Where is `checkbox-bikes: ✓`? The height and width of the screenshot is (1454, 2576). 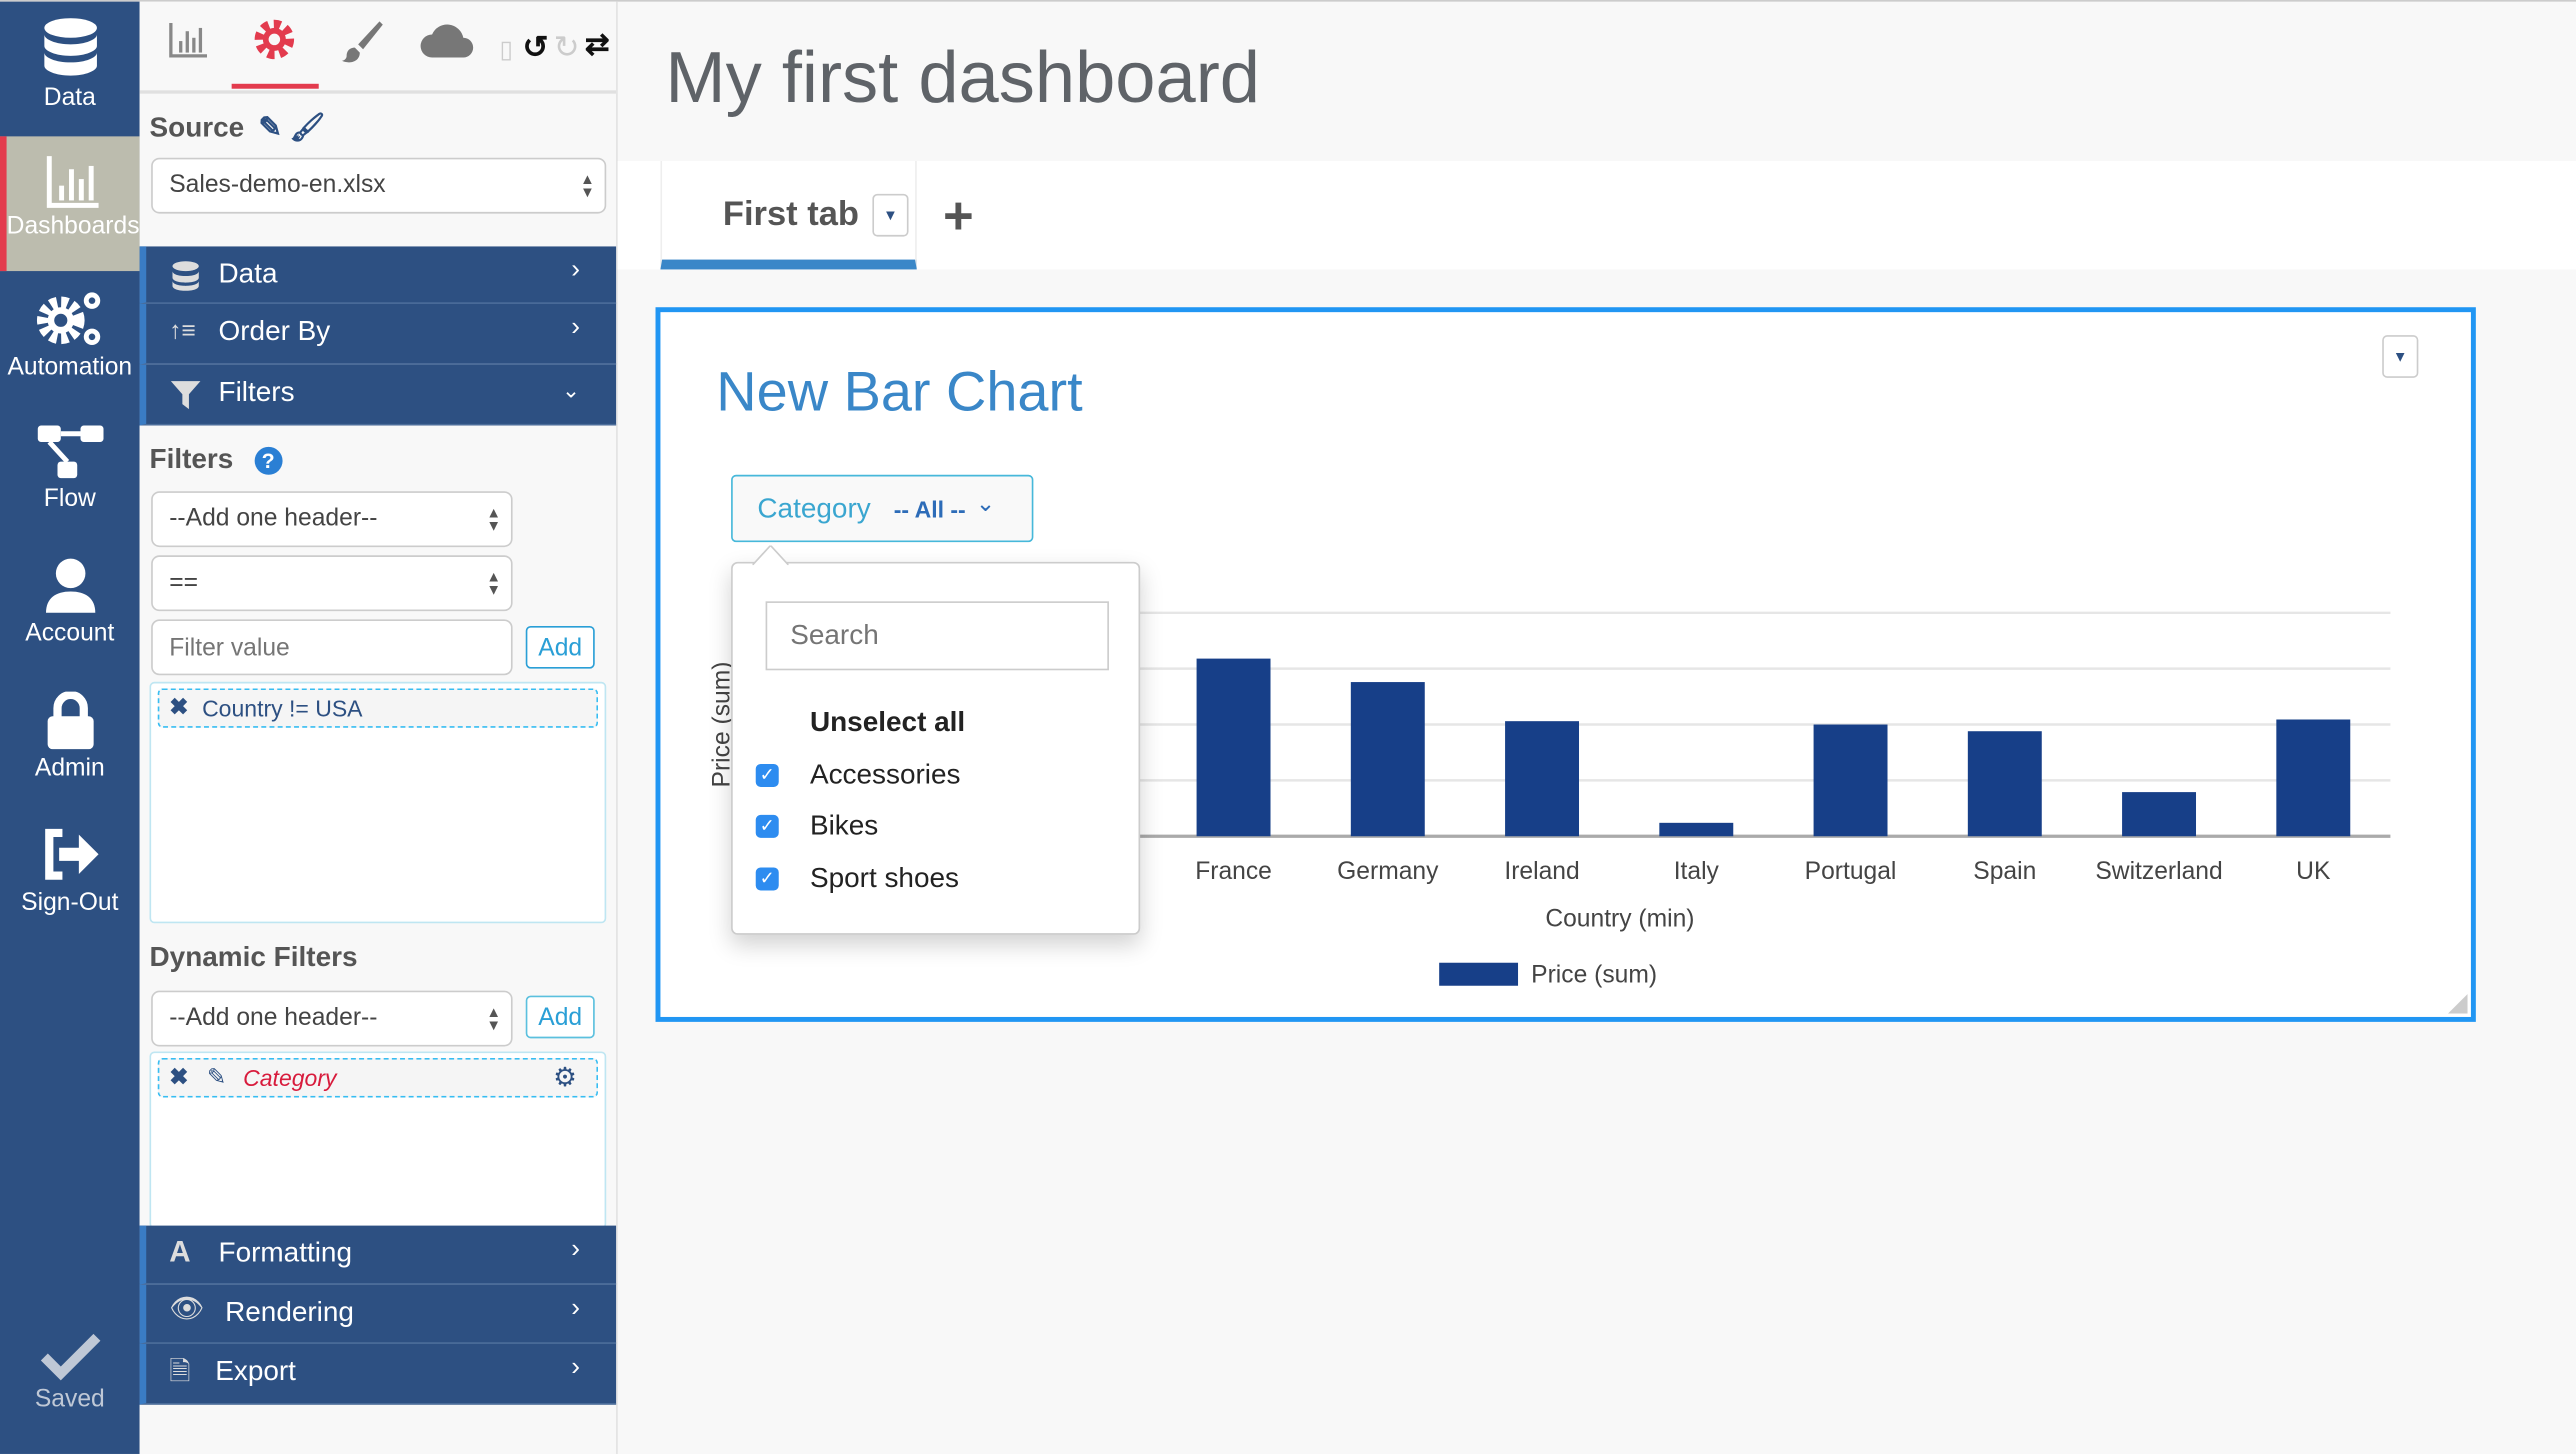
checkbox-bikes: ✓ is located at coordinates (767, 826).